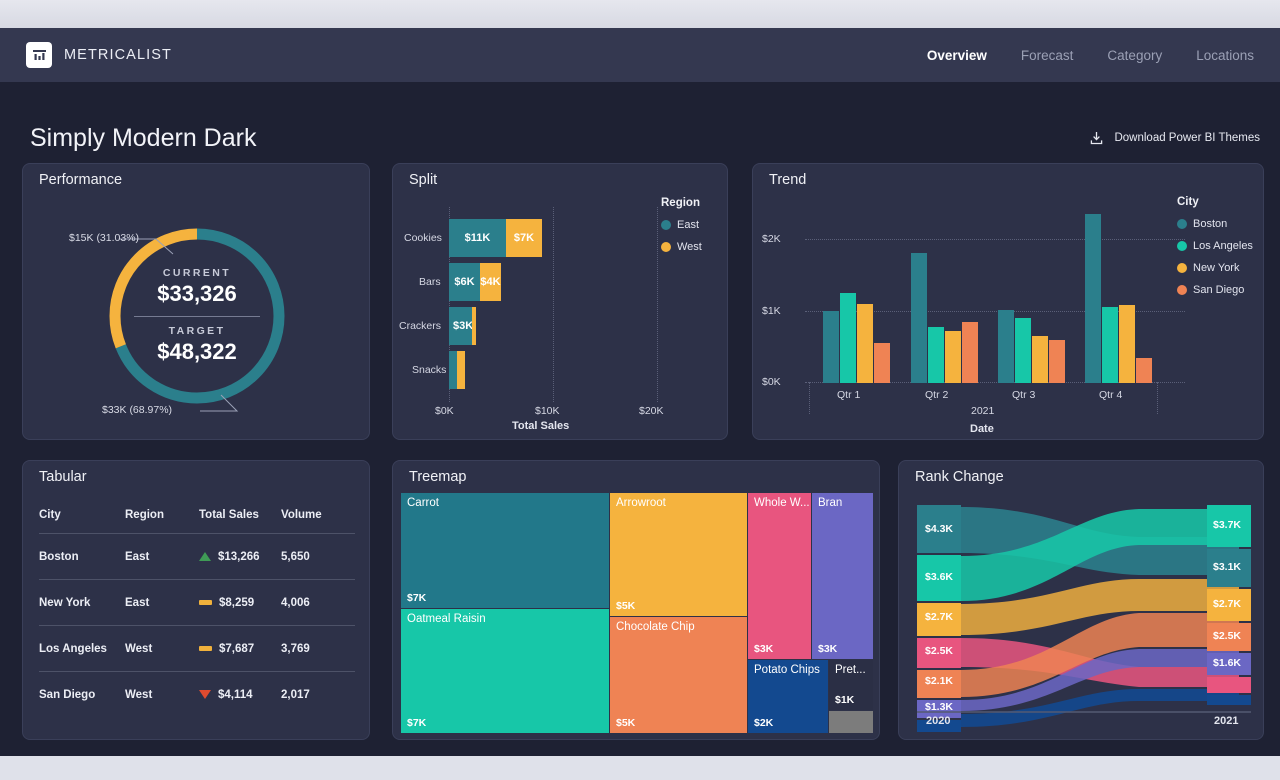 The width and height of the screenshot is (1280, 780). I want to click on rank-left-value-1: $4.3K, so click(939, 529).